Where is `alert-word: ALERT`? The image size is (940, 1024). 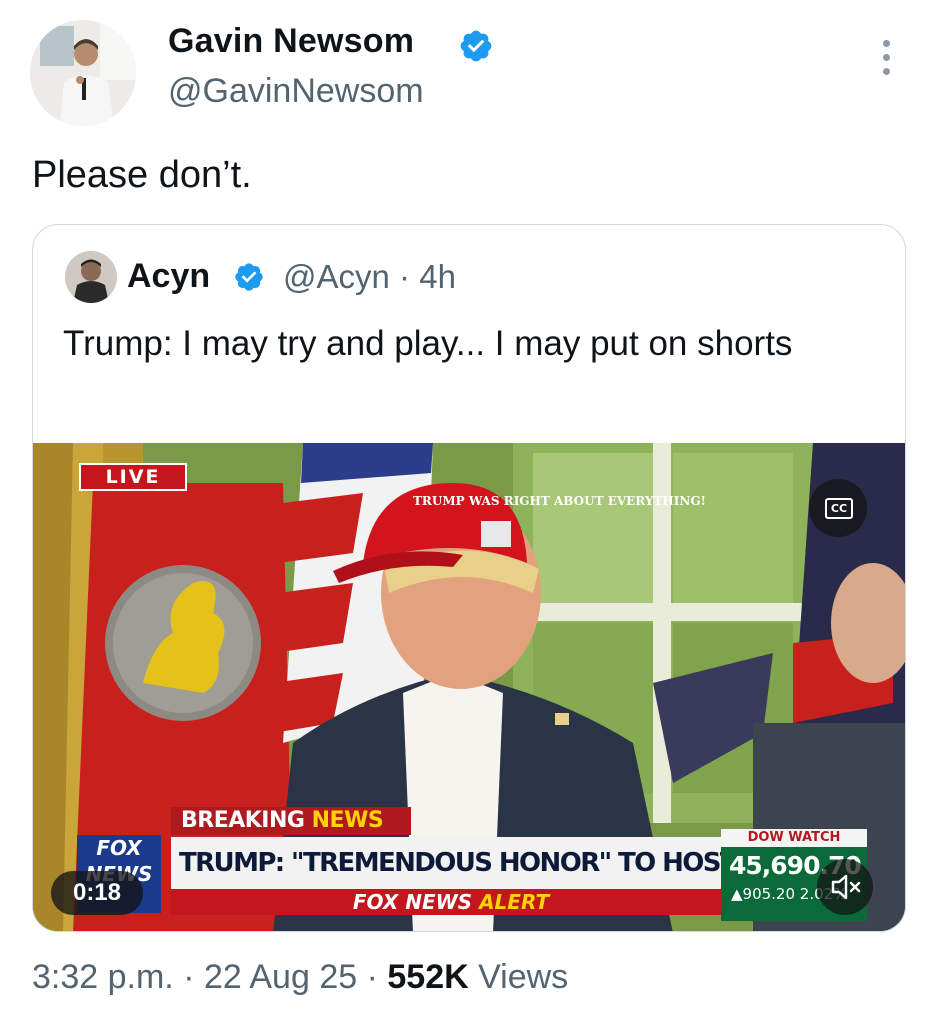
alert-word: ALERT is located at coordinates (514, 902).